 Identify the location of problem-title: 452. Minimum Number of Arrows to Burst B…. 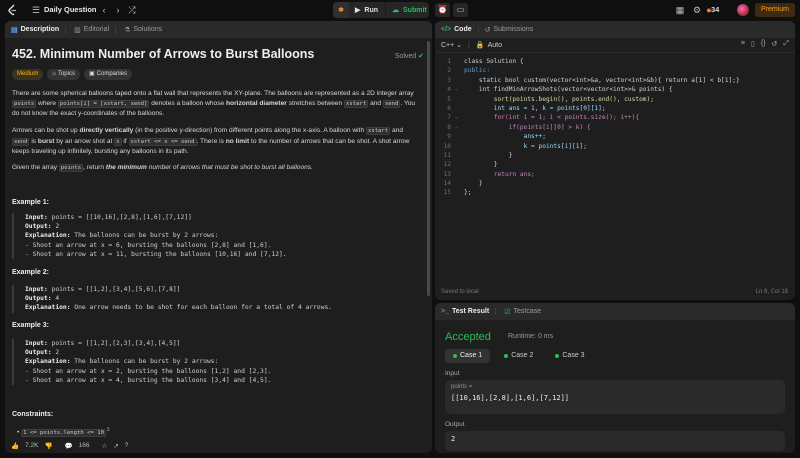
(163, 54).